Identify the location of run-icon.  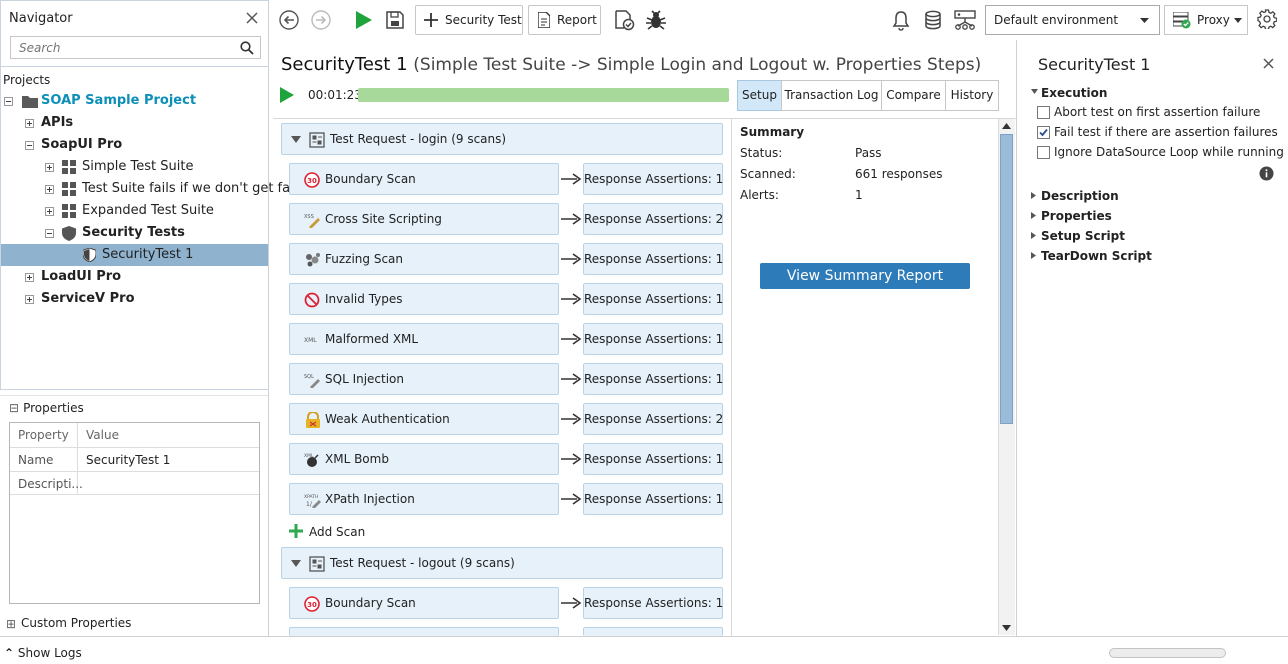
(363, 20).